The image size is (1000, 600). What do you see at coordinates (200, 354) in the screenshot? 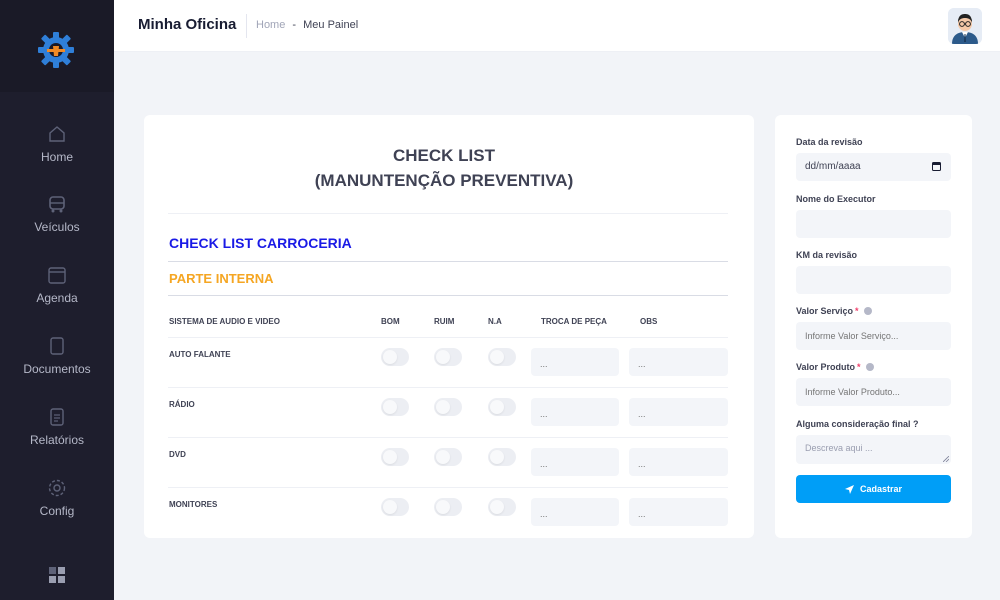
I see `row-label: AUTO FALANTE` at bounding box center [200, 354].